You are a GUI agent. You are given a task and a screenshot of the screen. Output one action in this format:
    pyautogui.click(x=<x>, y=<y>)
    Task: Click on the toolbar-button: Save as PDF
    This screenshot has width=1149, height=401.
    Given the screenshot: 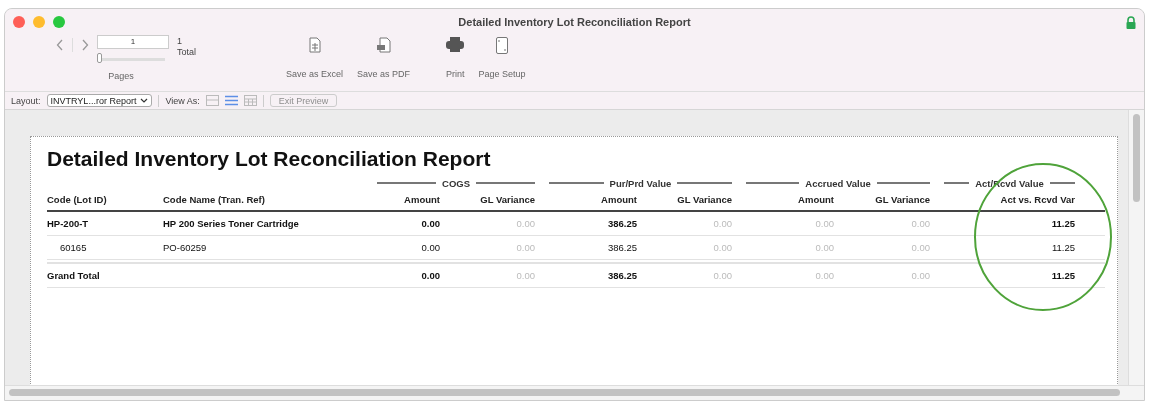 What is the action you would take?
    pyautogui.click(x=384, y=58)
    